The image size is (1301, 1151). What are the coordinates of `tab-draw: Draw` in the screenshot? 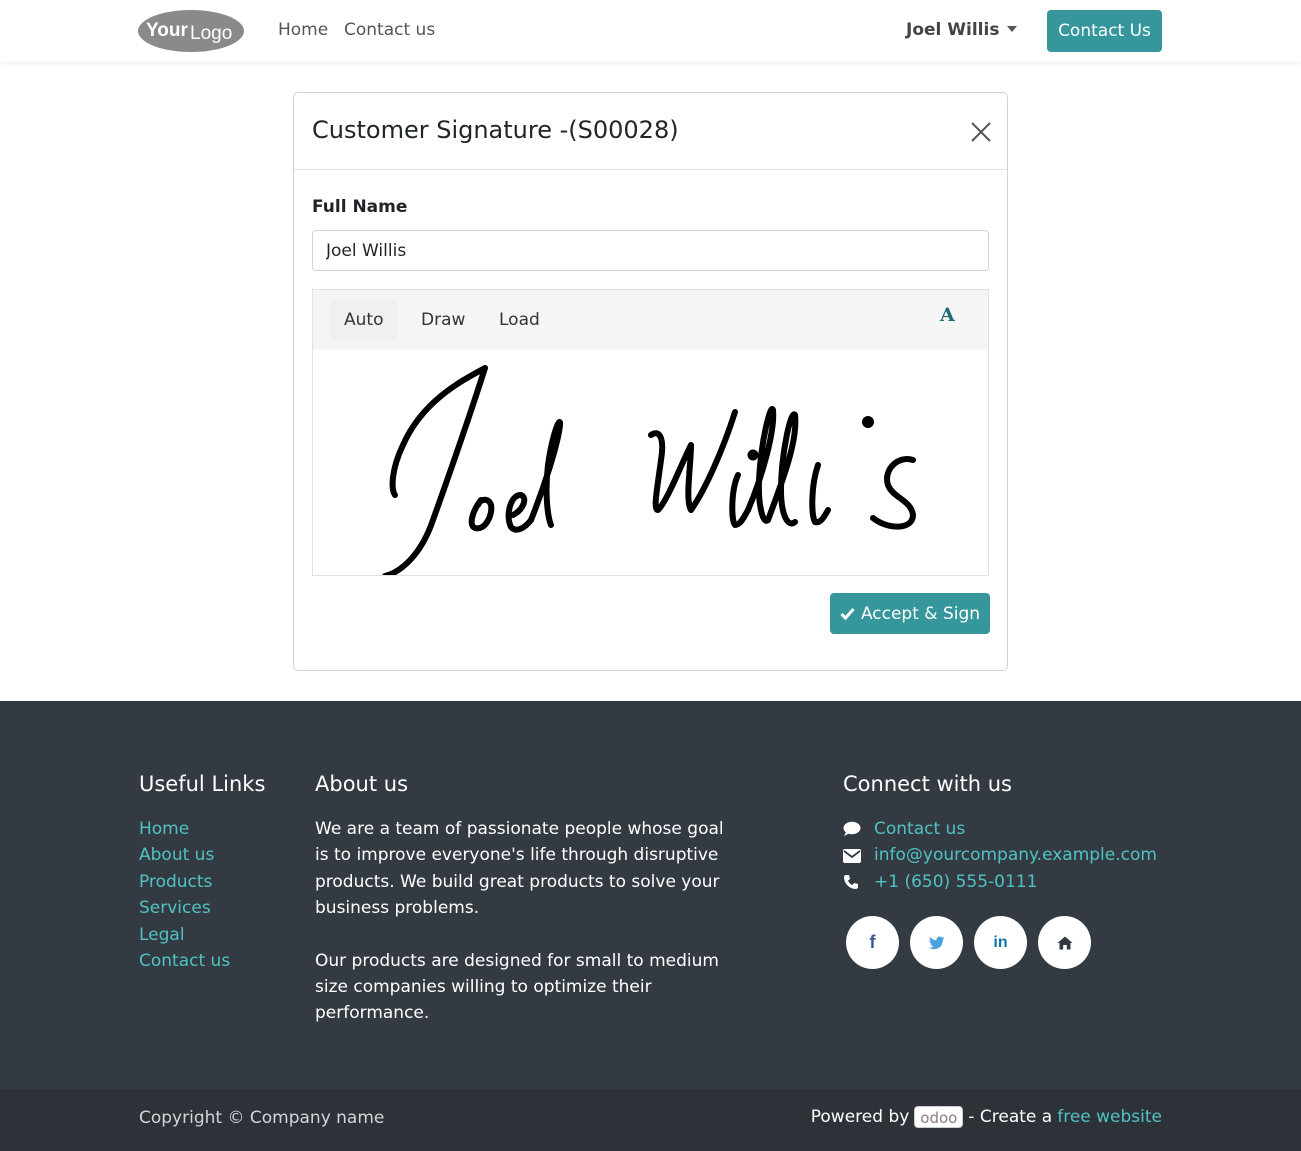 It's located at (443, 320).